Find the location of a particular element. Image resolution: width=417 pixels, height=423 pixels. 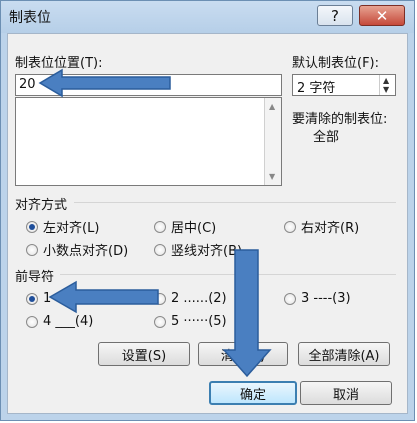

help-icon: ? is located at coordinates (335, 15).